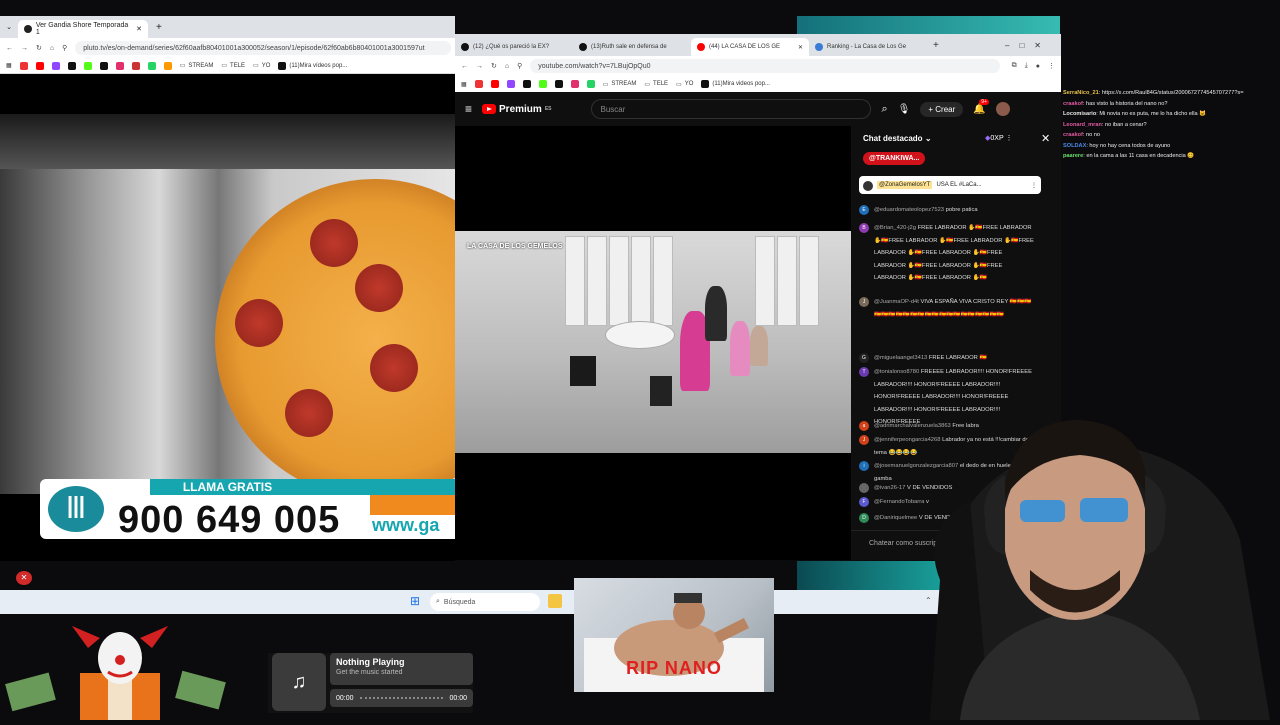 The height and width of the screenshot is (725, 1280). I want to click on youtube-logo: Premium ES, so click(516, 109).